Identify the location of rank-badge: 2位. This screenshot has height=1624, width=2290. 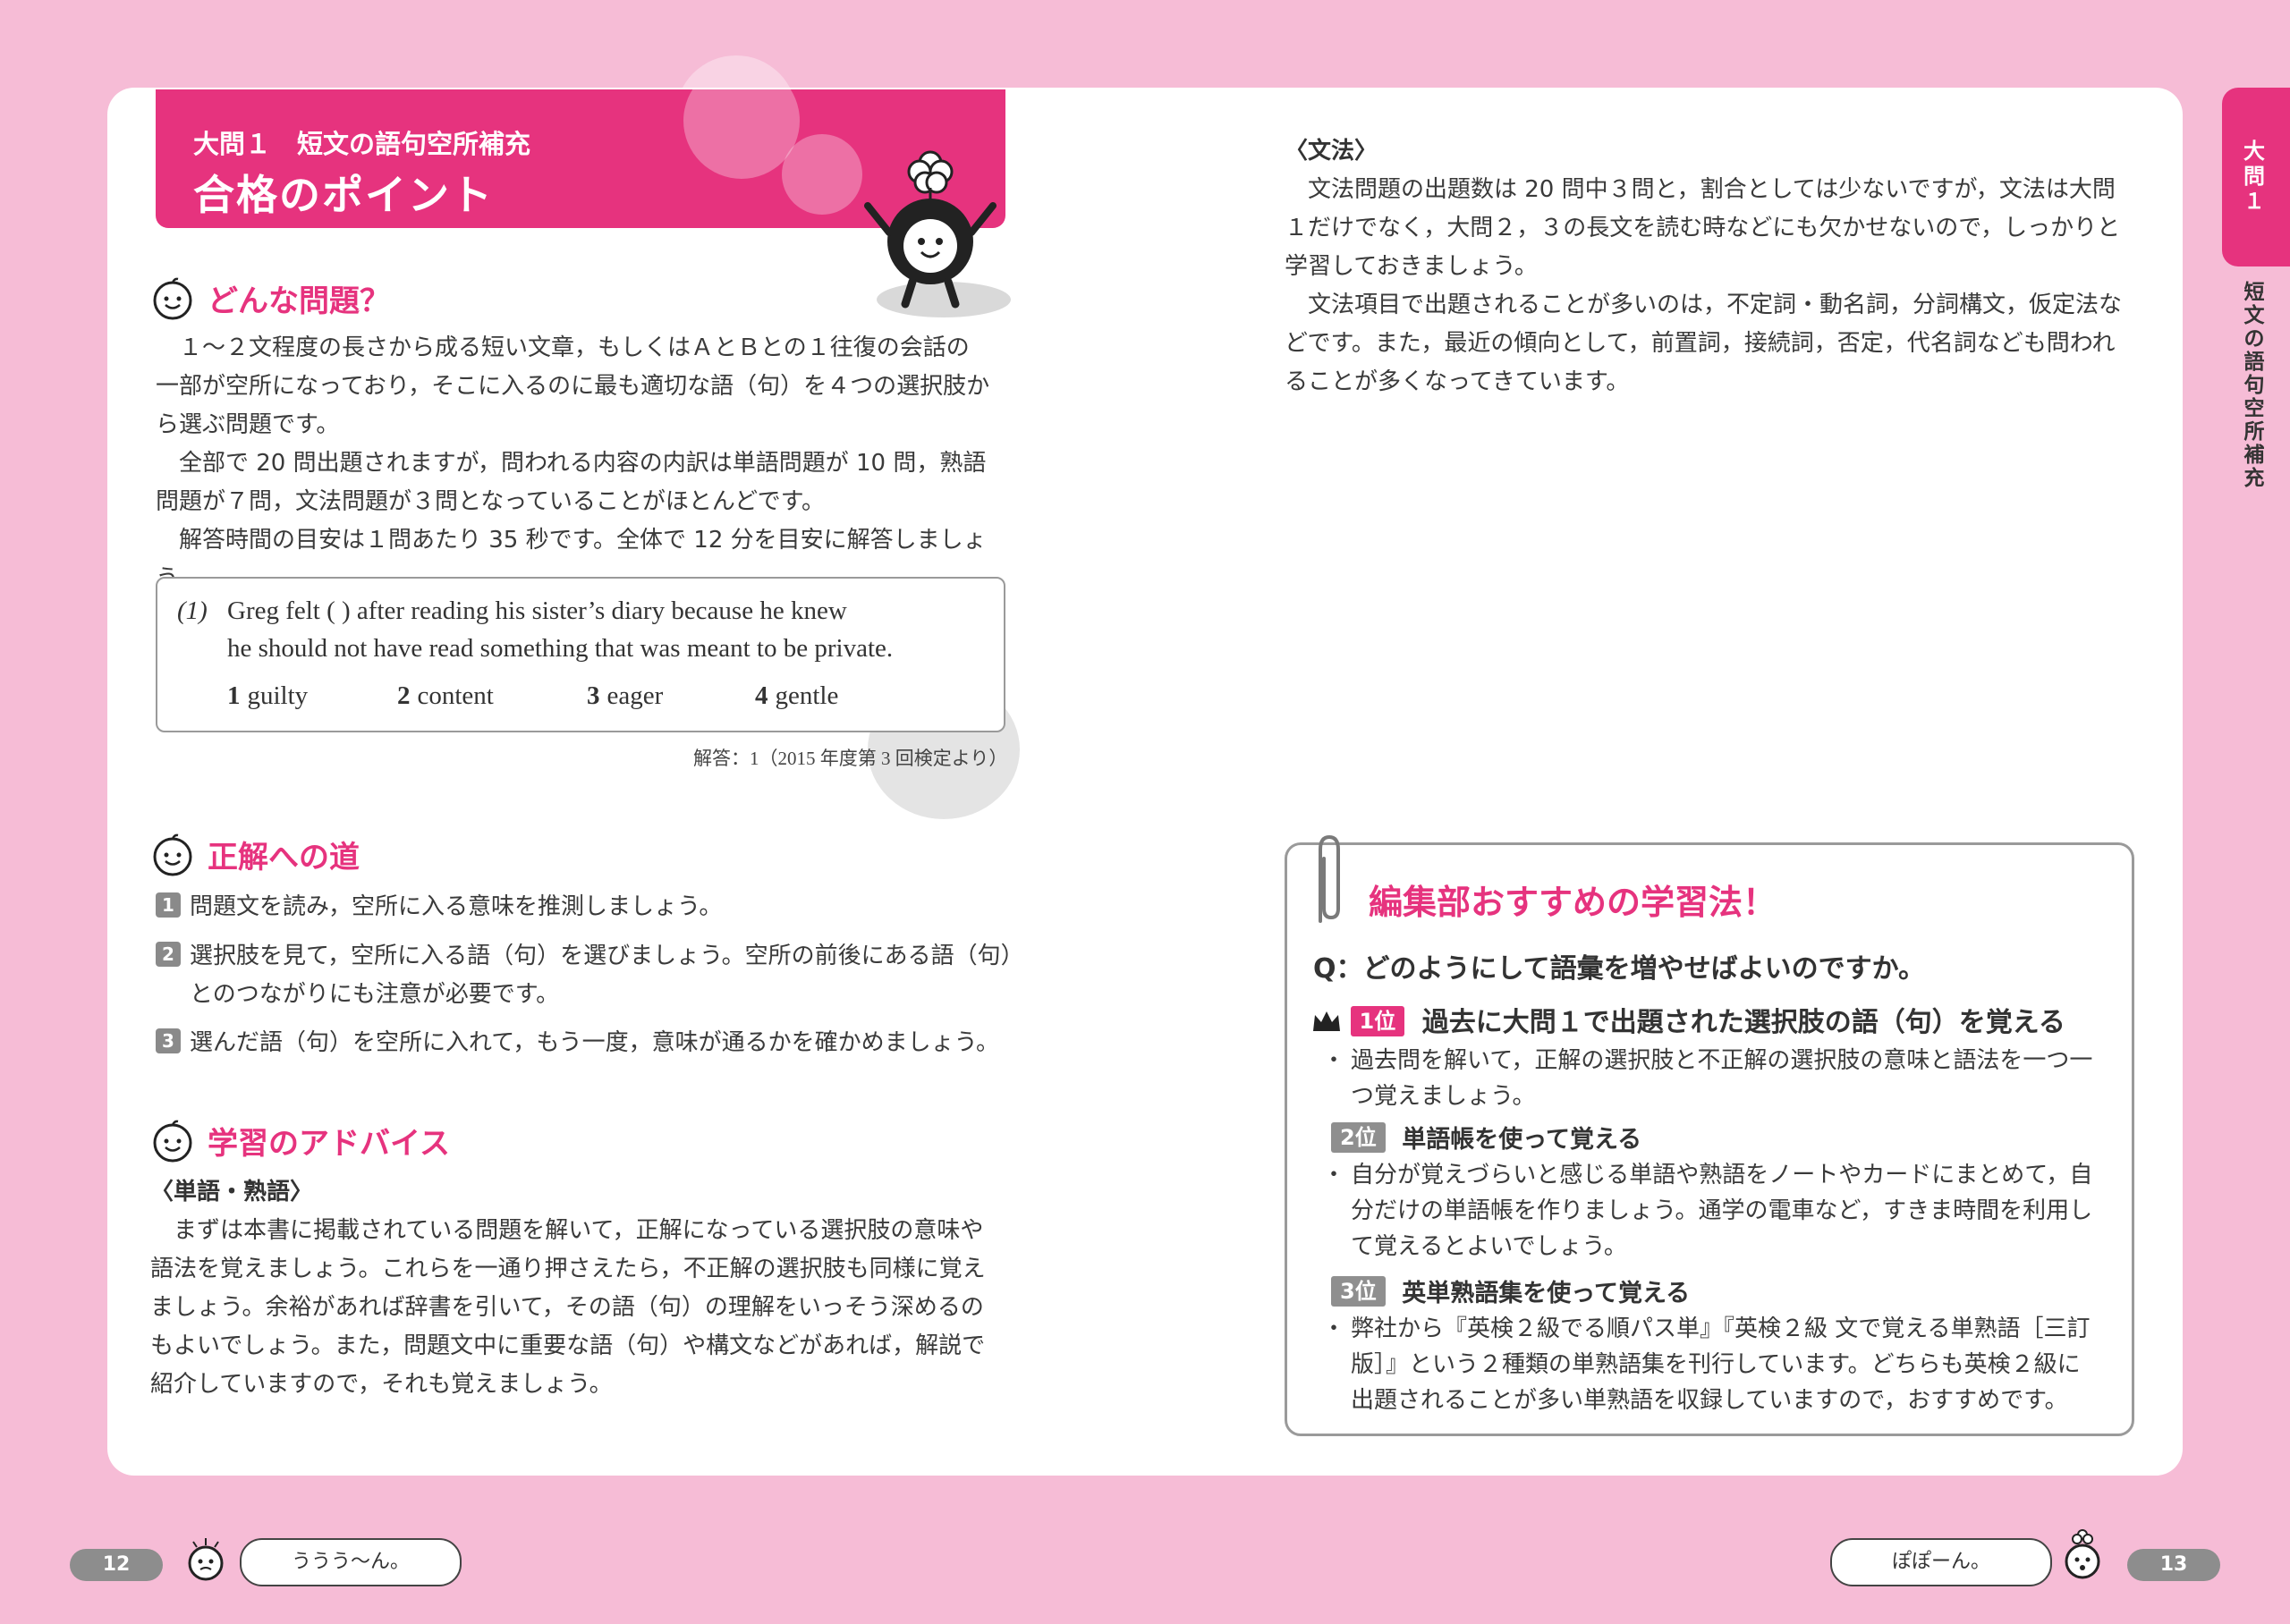
(1358, 1137).